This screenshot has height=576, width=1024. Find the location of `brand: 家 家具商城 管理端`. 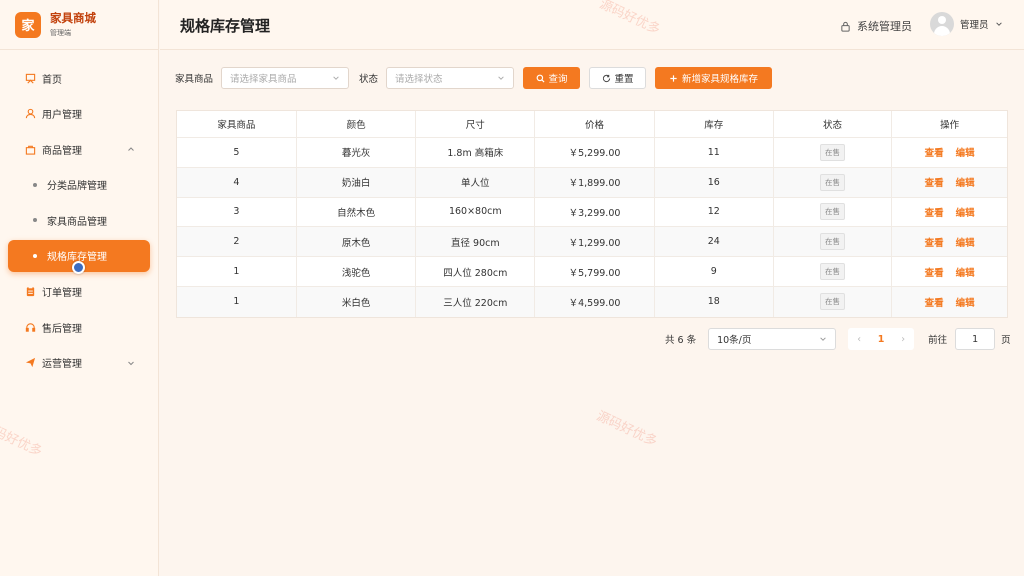

brand: 家 家具商城 管理端 is located at coordinates (79, 25).